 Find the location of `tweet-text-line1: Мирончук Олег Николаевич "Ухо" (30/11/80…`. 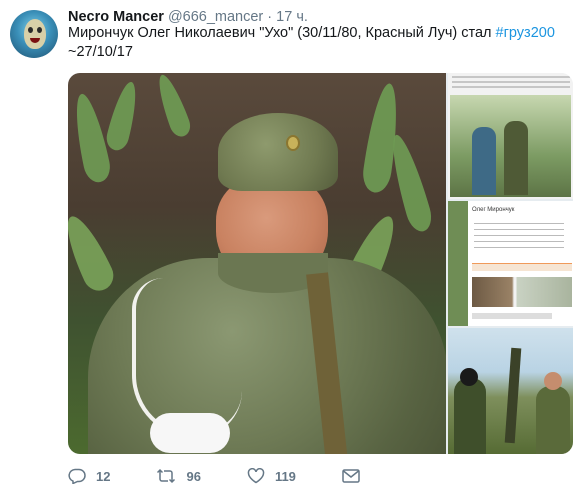

tweet-text-line1: Мирончук Олег Николаевич "Ухо" (30/11/80… is located at coordinates (282, 33).